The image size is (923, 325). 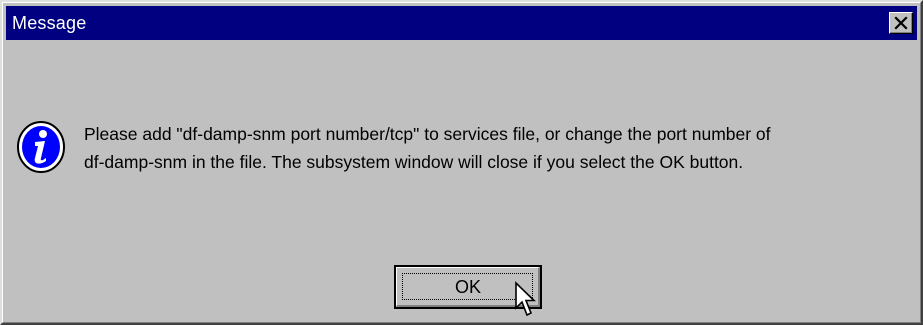 I want to click on window-title: Message, so click(x=49, y=22).